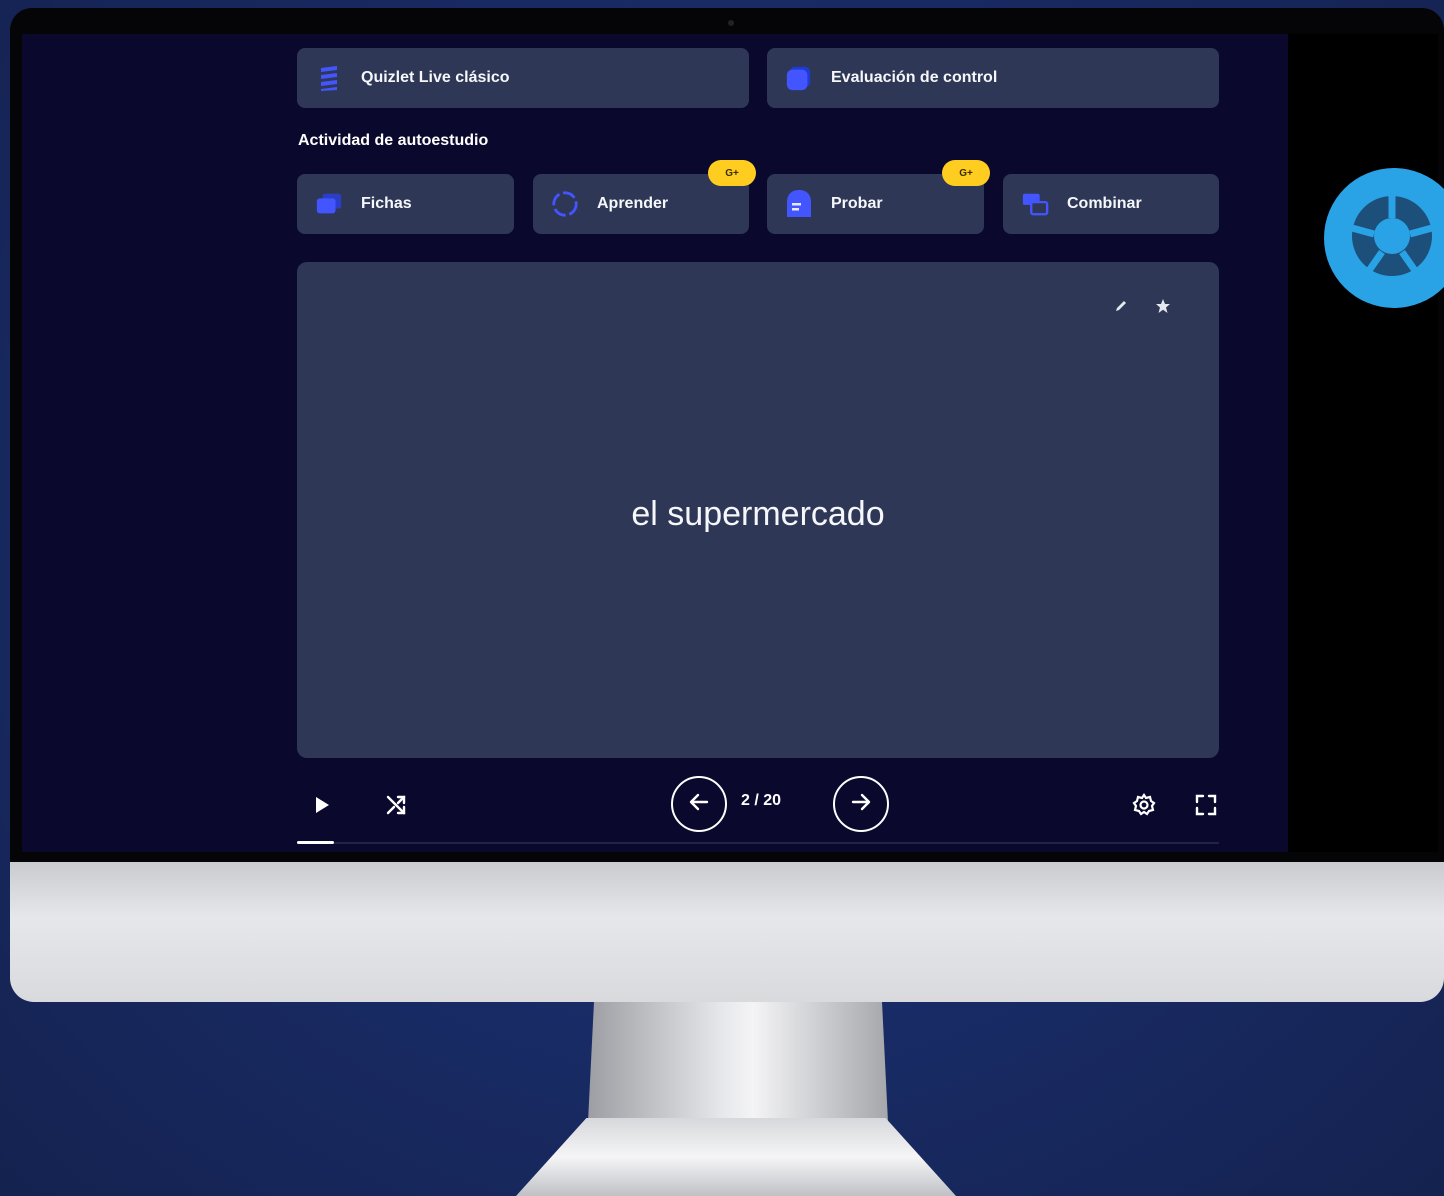 This screenshot has height=1196, width=1444. What do you see at coordinates (396, 805) in the screenshot?
I see `shuffle-icon` at bounding box center [396, 805].